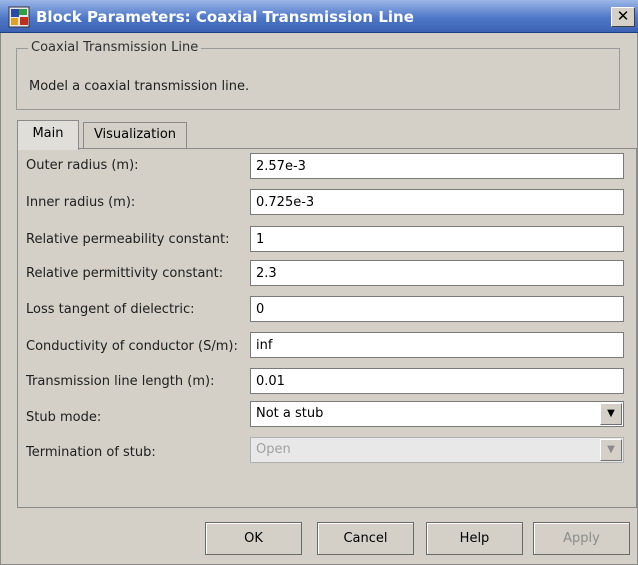 The image size is (638, 565). Describe the element at coordinates (19, 17) in the screenshot. I see `block-parameters-icon` at that location.